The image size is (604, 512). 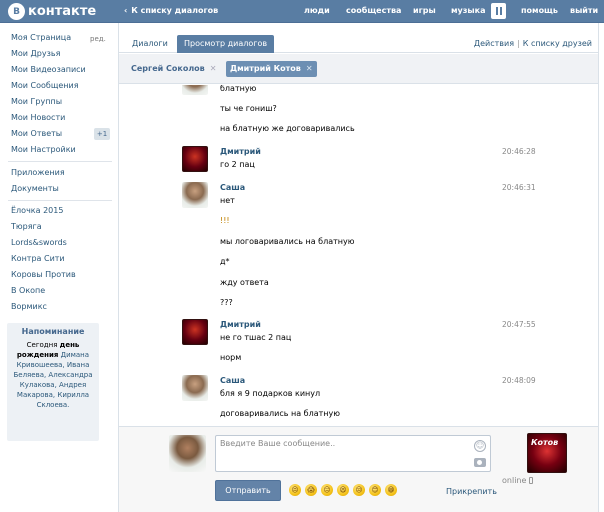 What do you see at coordinates (48, 70) in the screenshot?
I see `sidebar-item-videos: Мои Видеозаписи` at bounding box center [48, 70].